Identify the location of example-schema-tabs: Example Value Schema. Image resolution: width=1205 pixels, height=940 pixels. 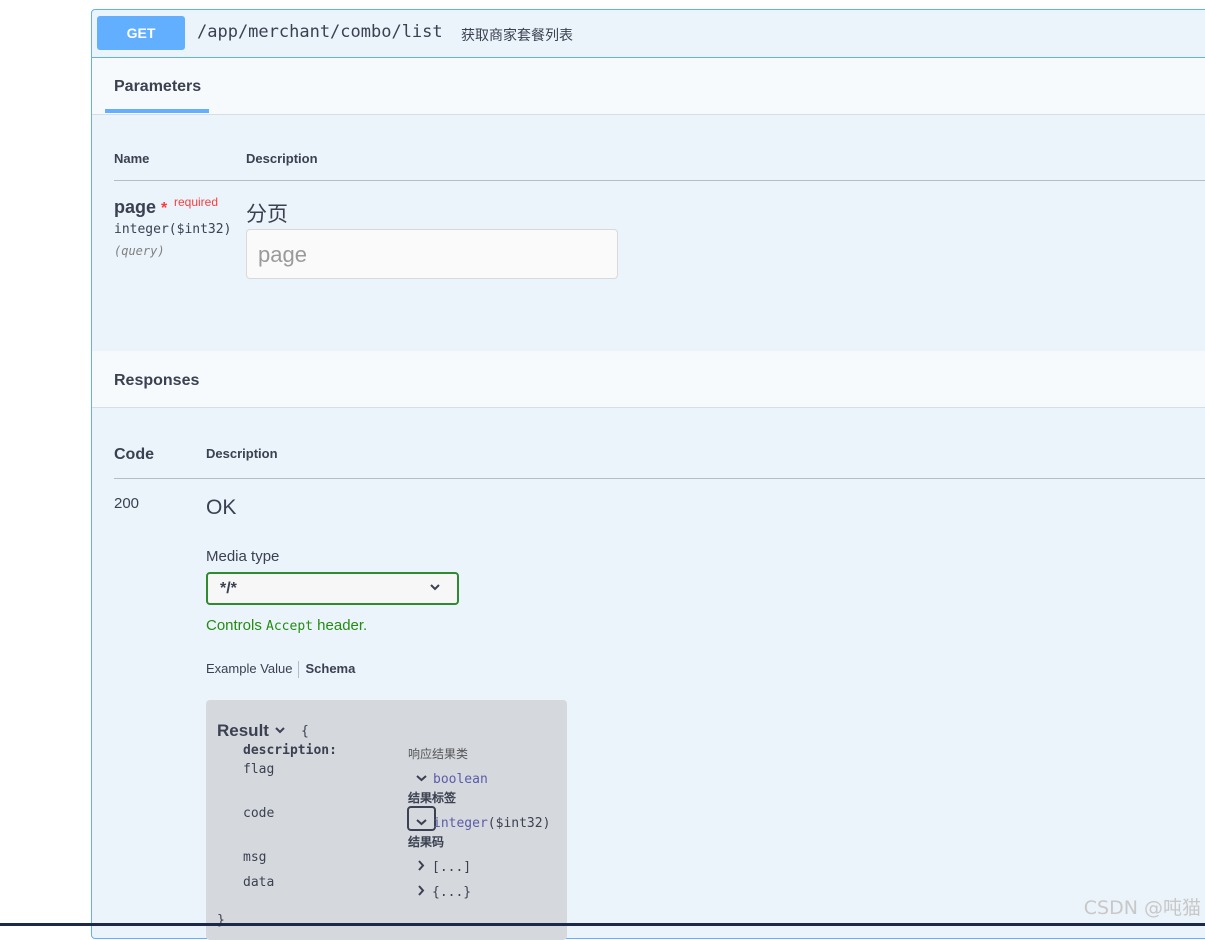
(280, 670).